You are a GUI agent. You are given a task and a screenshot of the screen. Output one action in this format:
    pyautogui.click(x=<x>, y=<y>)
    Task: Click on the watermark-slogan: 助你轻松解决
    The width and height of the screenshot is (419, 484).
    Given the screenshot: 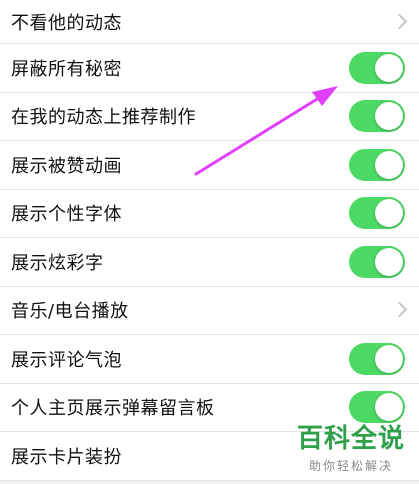 What is the action you would take?
    pyautogui.click(x=350, y=466)
    